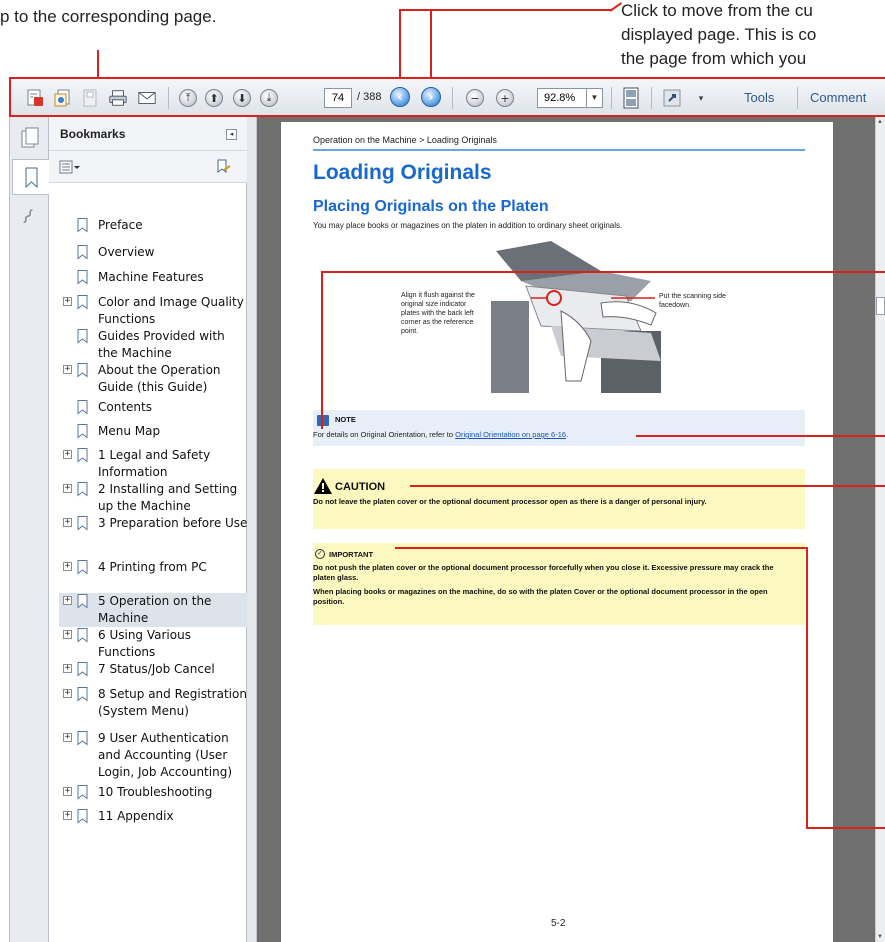  I want to click on previous-page-icon: ⬆, so click(214, 98).